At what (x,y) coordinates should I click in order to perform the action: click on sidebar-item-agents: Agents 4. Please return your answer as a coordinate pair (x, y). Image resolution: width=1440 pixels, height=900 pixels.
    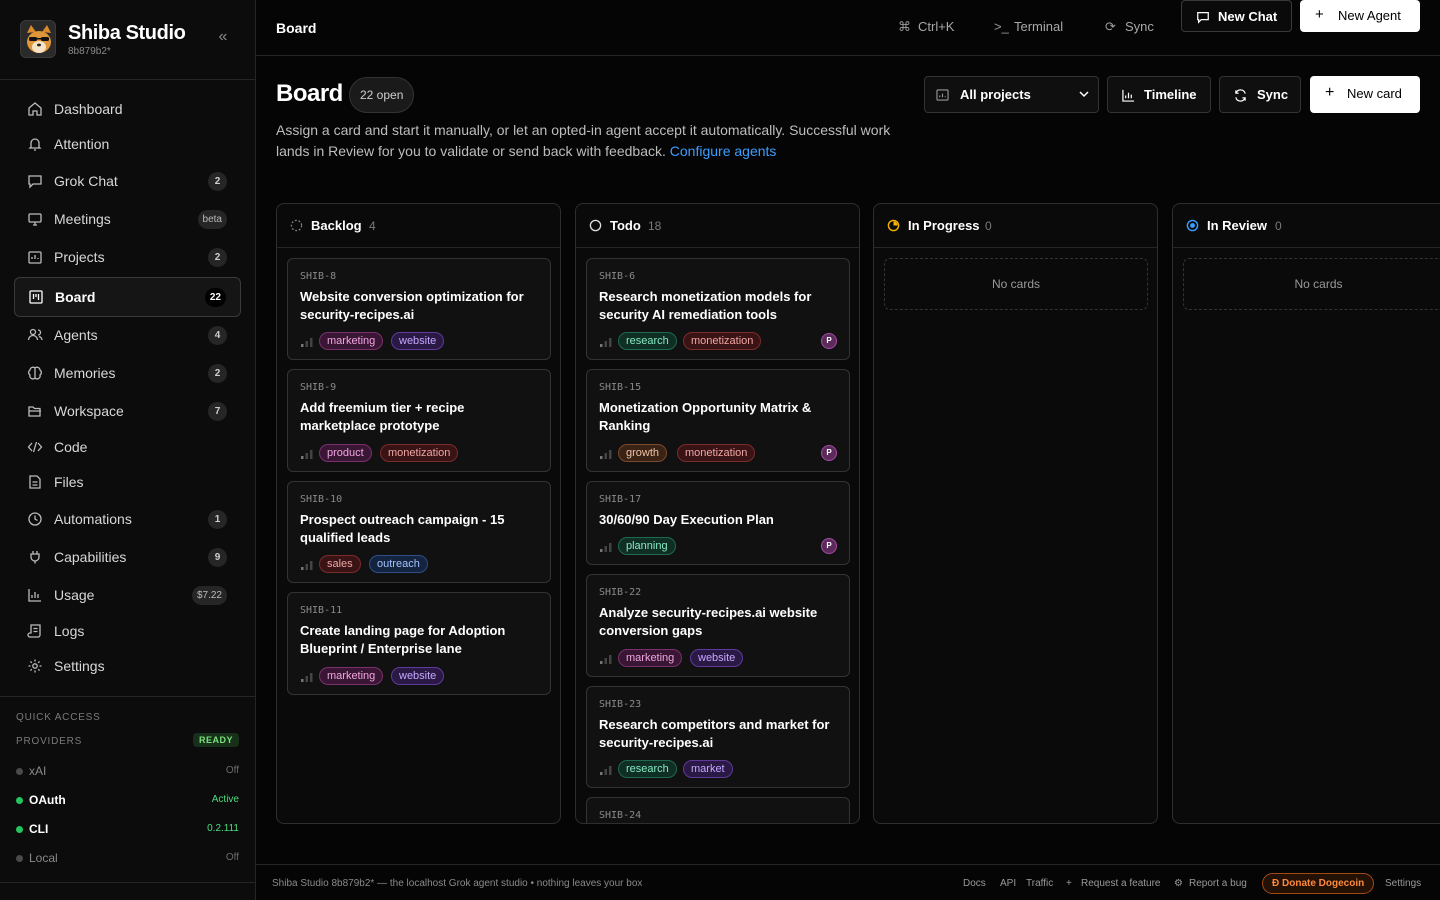
    Looking at the image, I should click on (127, 335).